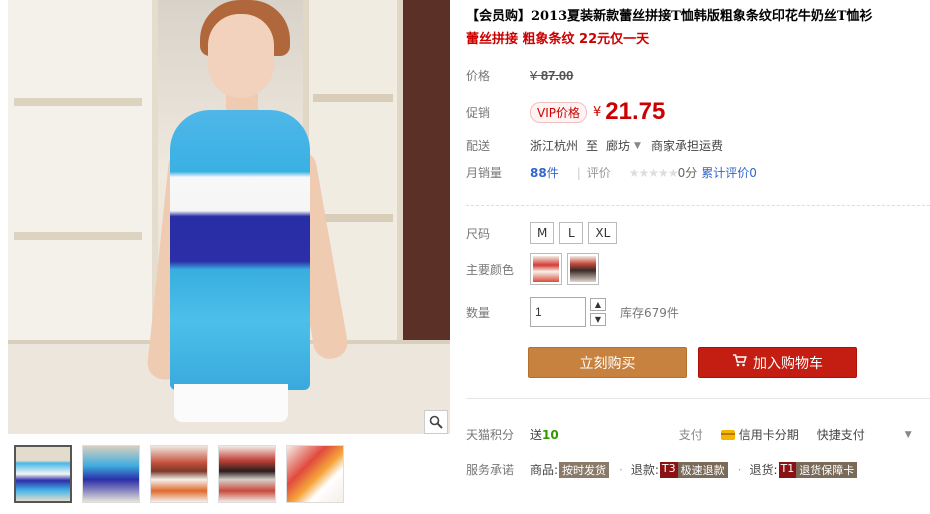 The width and height of the screenshot is (930, 514). What do you see at coordinates (598, 312) in the screenshot?
I see `quantity-stepper: ▲ ▼` at bounding box center [598, 312].